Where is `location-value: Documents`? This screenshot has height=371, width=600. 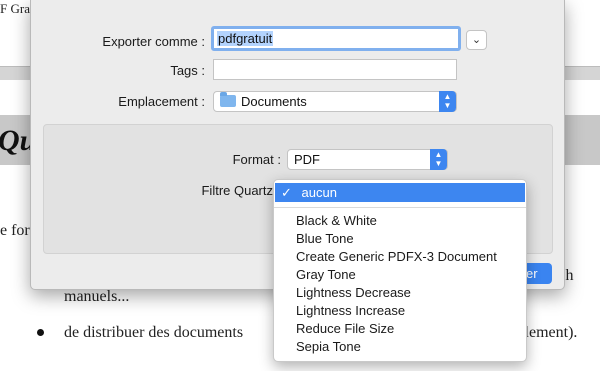 location-value: Documents is located at coordinates (274, 101).